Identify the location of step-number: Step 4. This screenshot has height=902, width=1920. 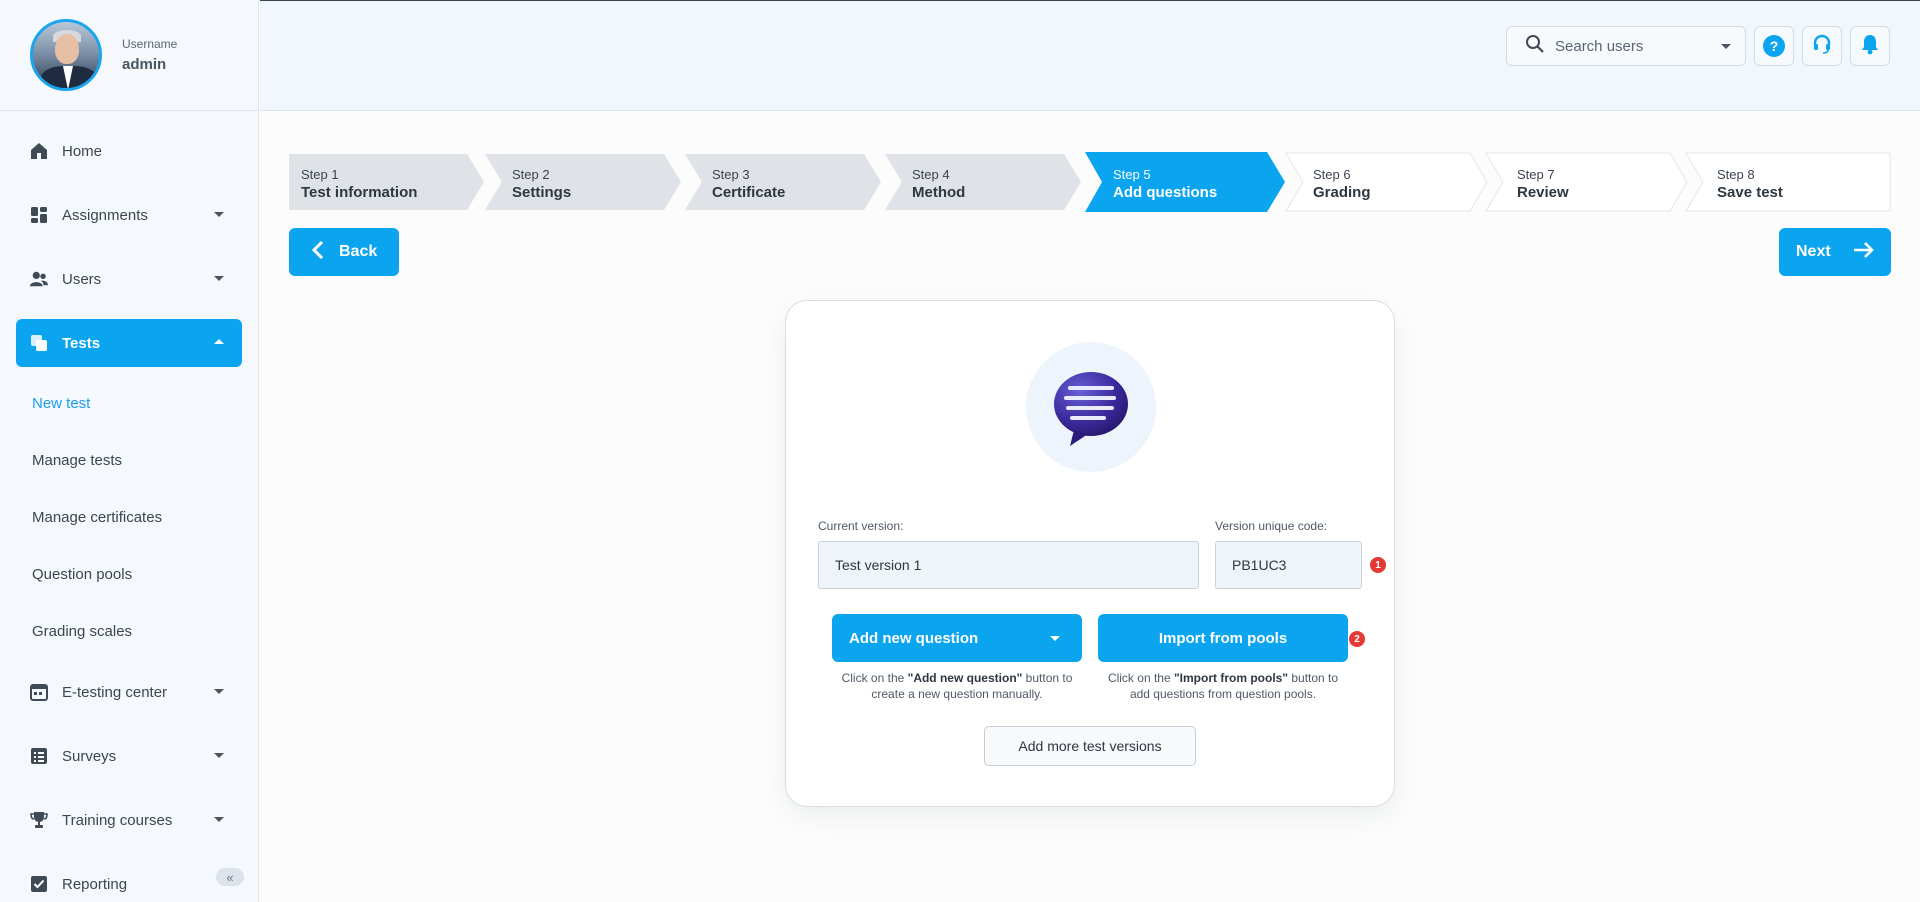
(931, 174).